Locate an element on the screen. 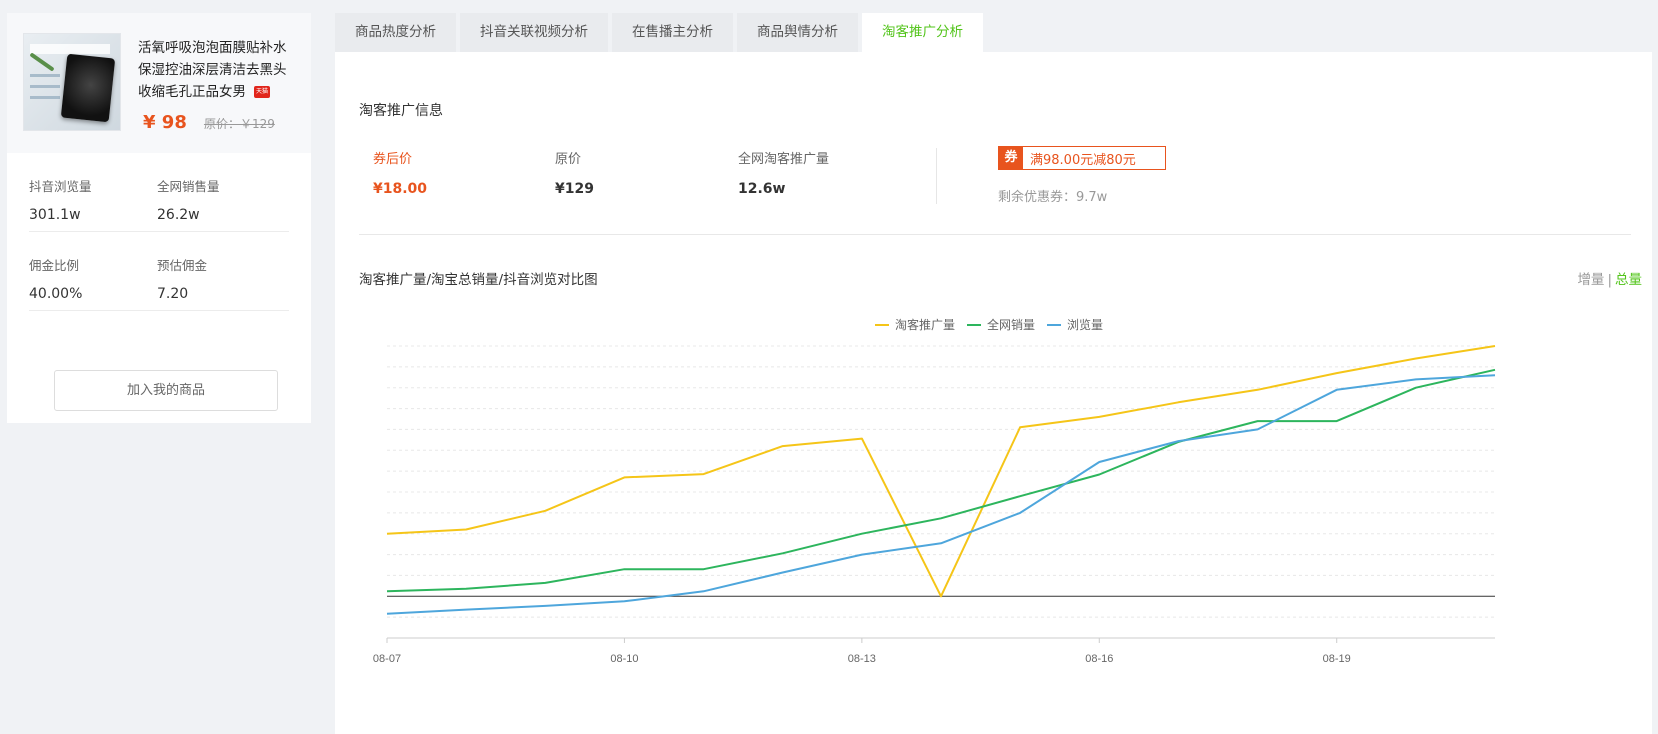  stat-value: 26.2w is located at coordinates (178, 215).